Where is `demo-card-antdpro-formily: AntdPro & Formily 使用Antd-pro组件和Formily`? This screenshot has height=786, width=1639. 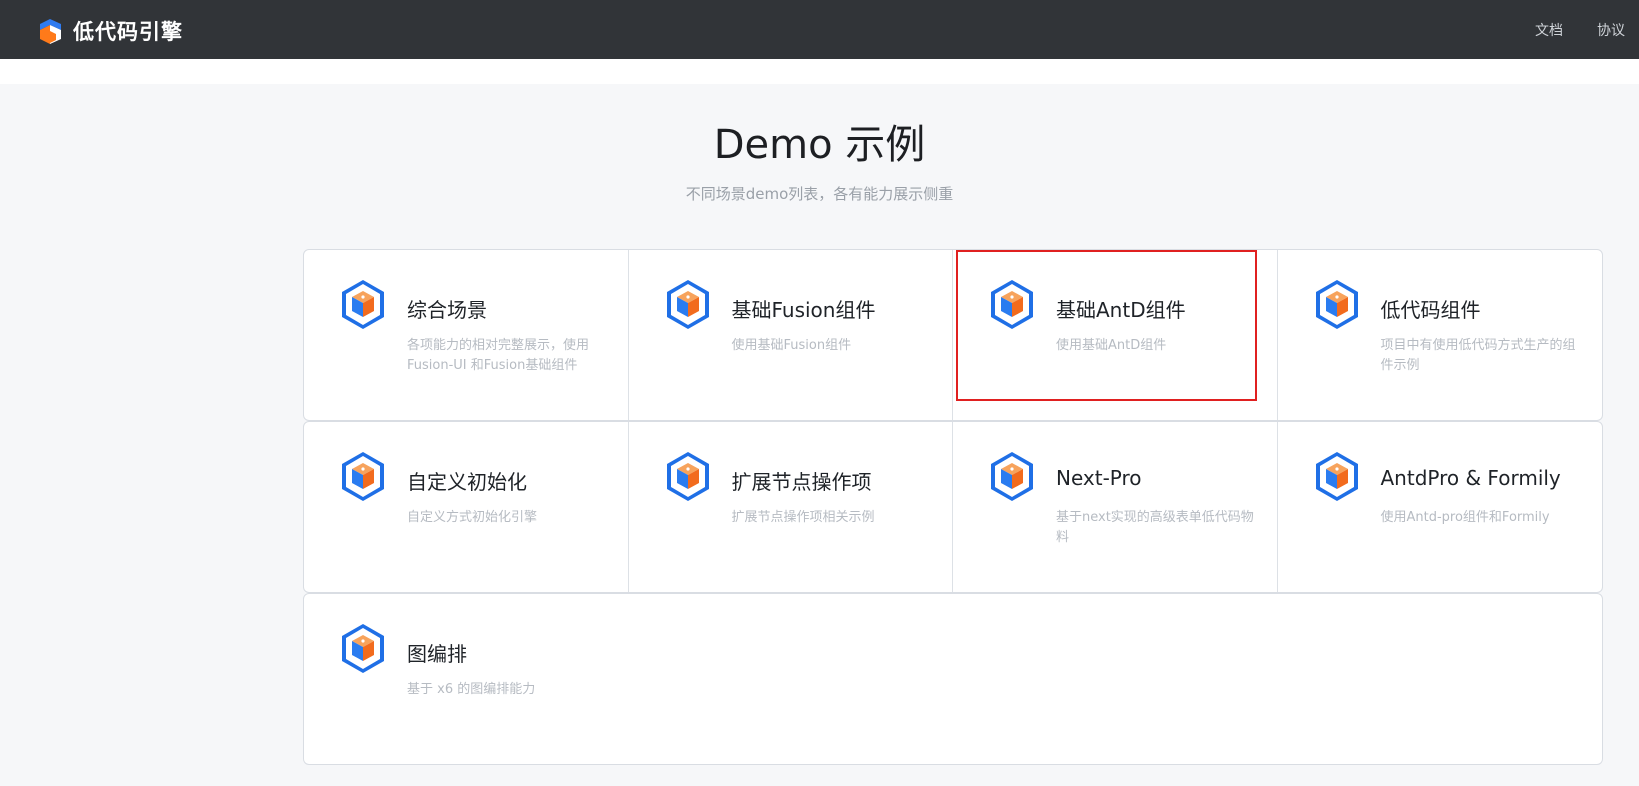 demo-card-antdpro-formily: AntdPro & Formily 使用Antd-pro组件和Formily is located at coordinates (1440, 507).